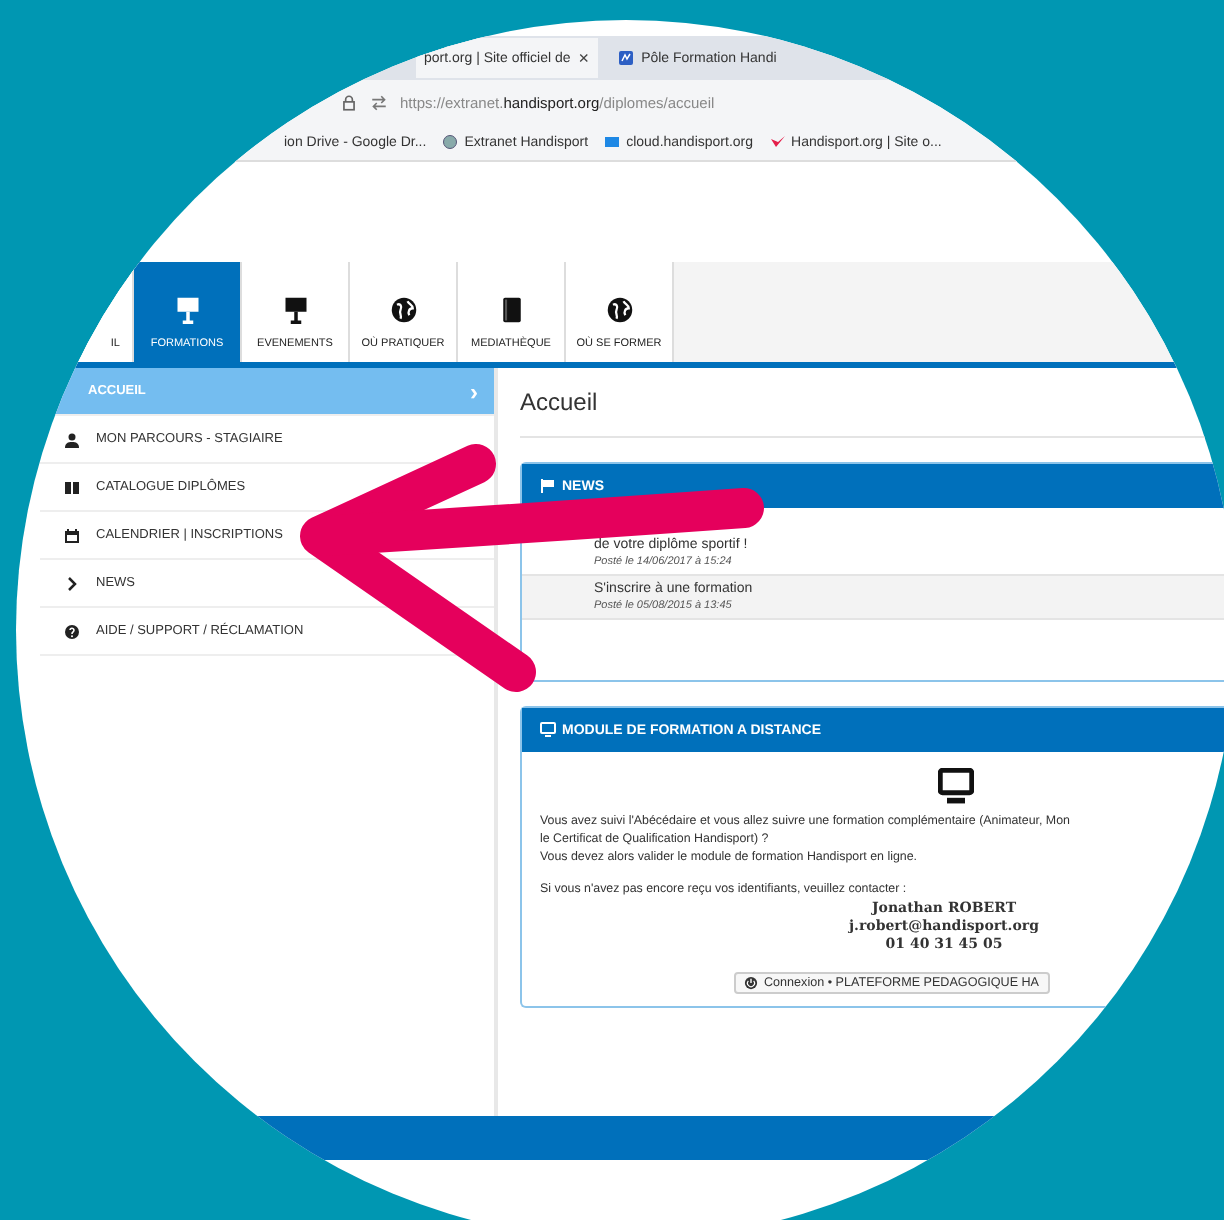  What do you see at coordinates (584, 58) in the screenshot?
I see `close-icon: ×` at bounding box center [584, 58].